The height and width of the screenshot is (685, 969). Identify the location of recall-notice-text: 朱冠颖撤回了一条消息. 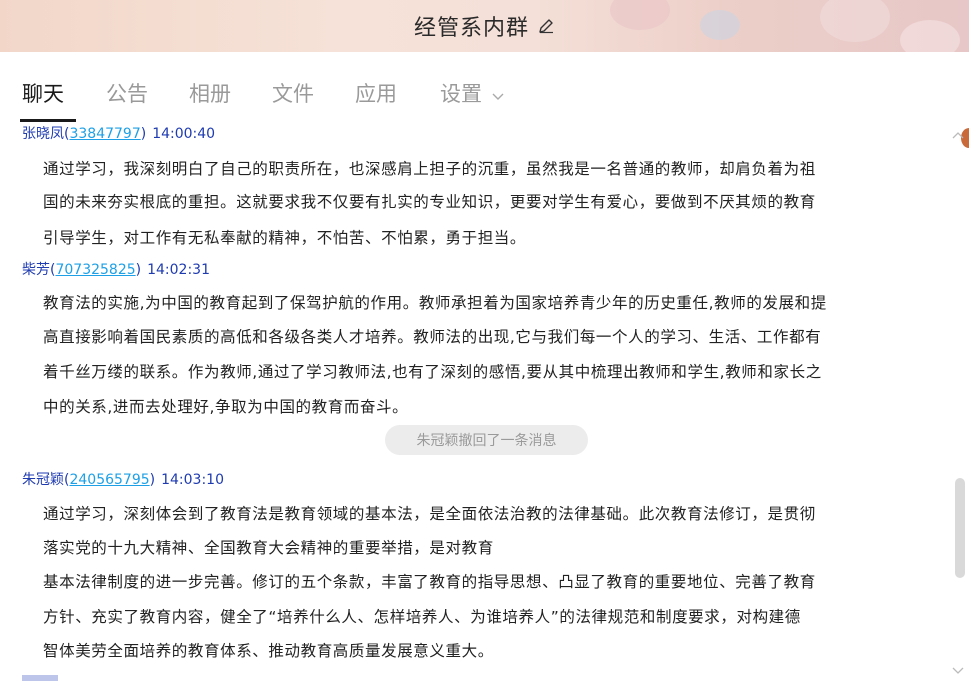
(486, 441).